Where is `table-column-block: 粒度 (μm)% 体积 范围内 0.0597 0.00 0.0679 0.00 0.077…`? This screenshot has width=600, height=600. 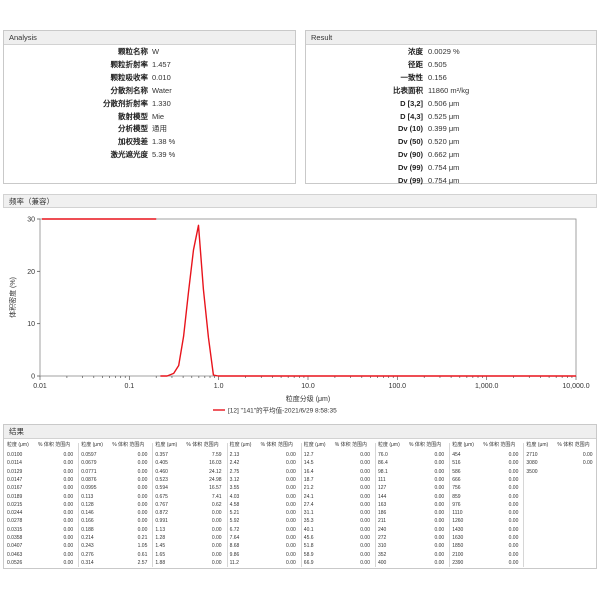 table-column-block: 粒度 (μm)% 体积 范围内 0.0597 0.00 0.0679 0.00 0.077… is located at coordinates (115, 505).